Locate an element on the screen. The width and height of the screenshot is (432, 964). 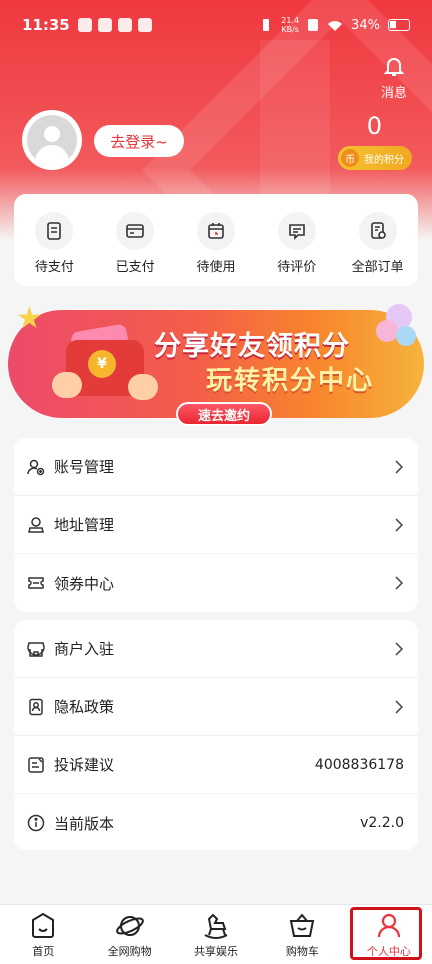
wallet-illustration: ¥ is located at coordinates (105, 361).